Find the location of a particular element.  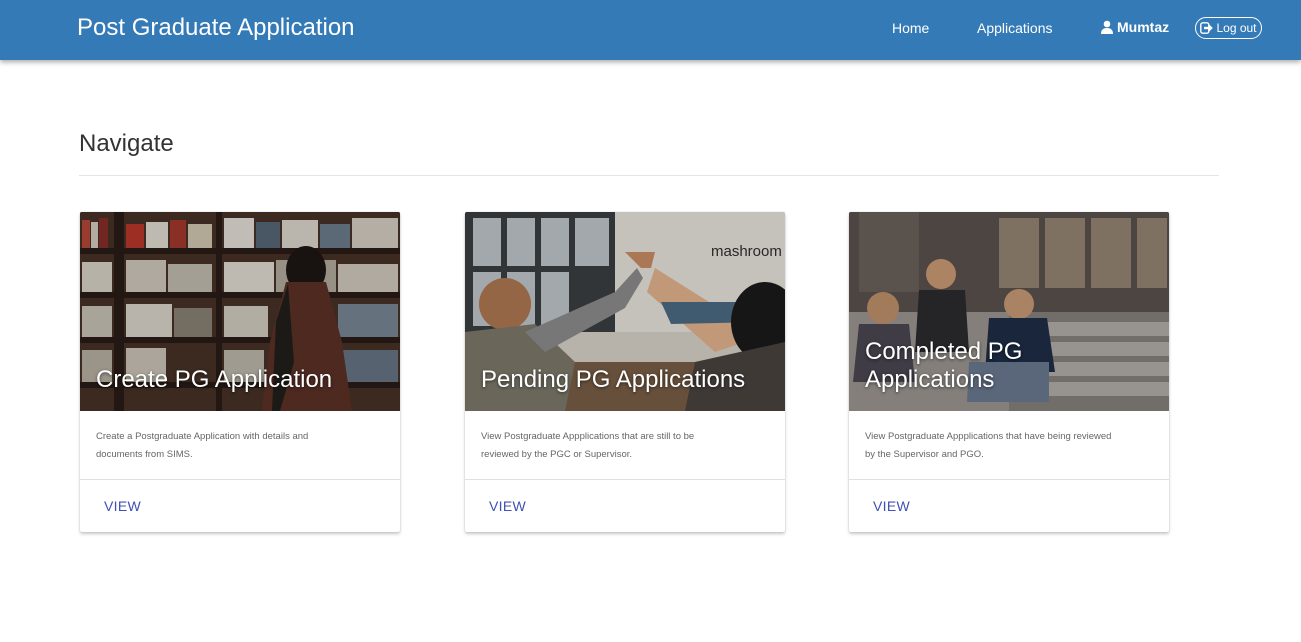

card-title: Pending PG Applications is located at coordinates (613, 379).